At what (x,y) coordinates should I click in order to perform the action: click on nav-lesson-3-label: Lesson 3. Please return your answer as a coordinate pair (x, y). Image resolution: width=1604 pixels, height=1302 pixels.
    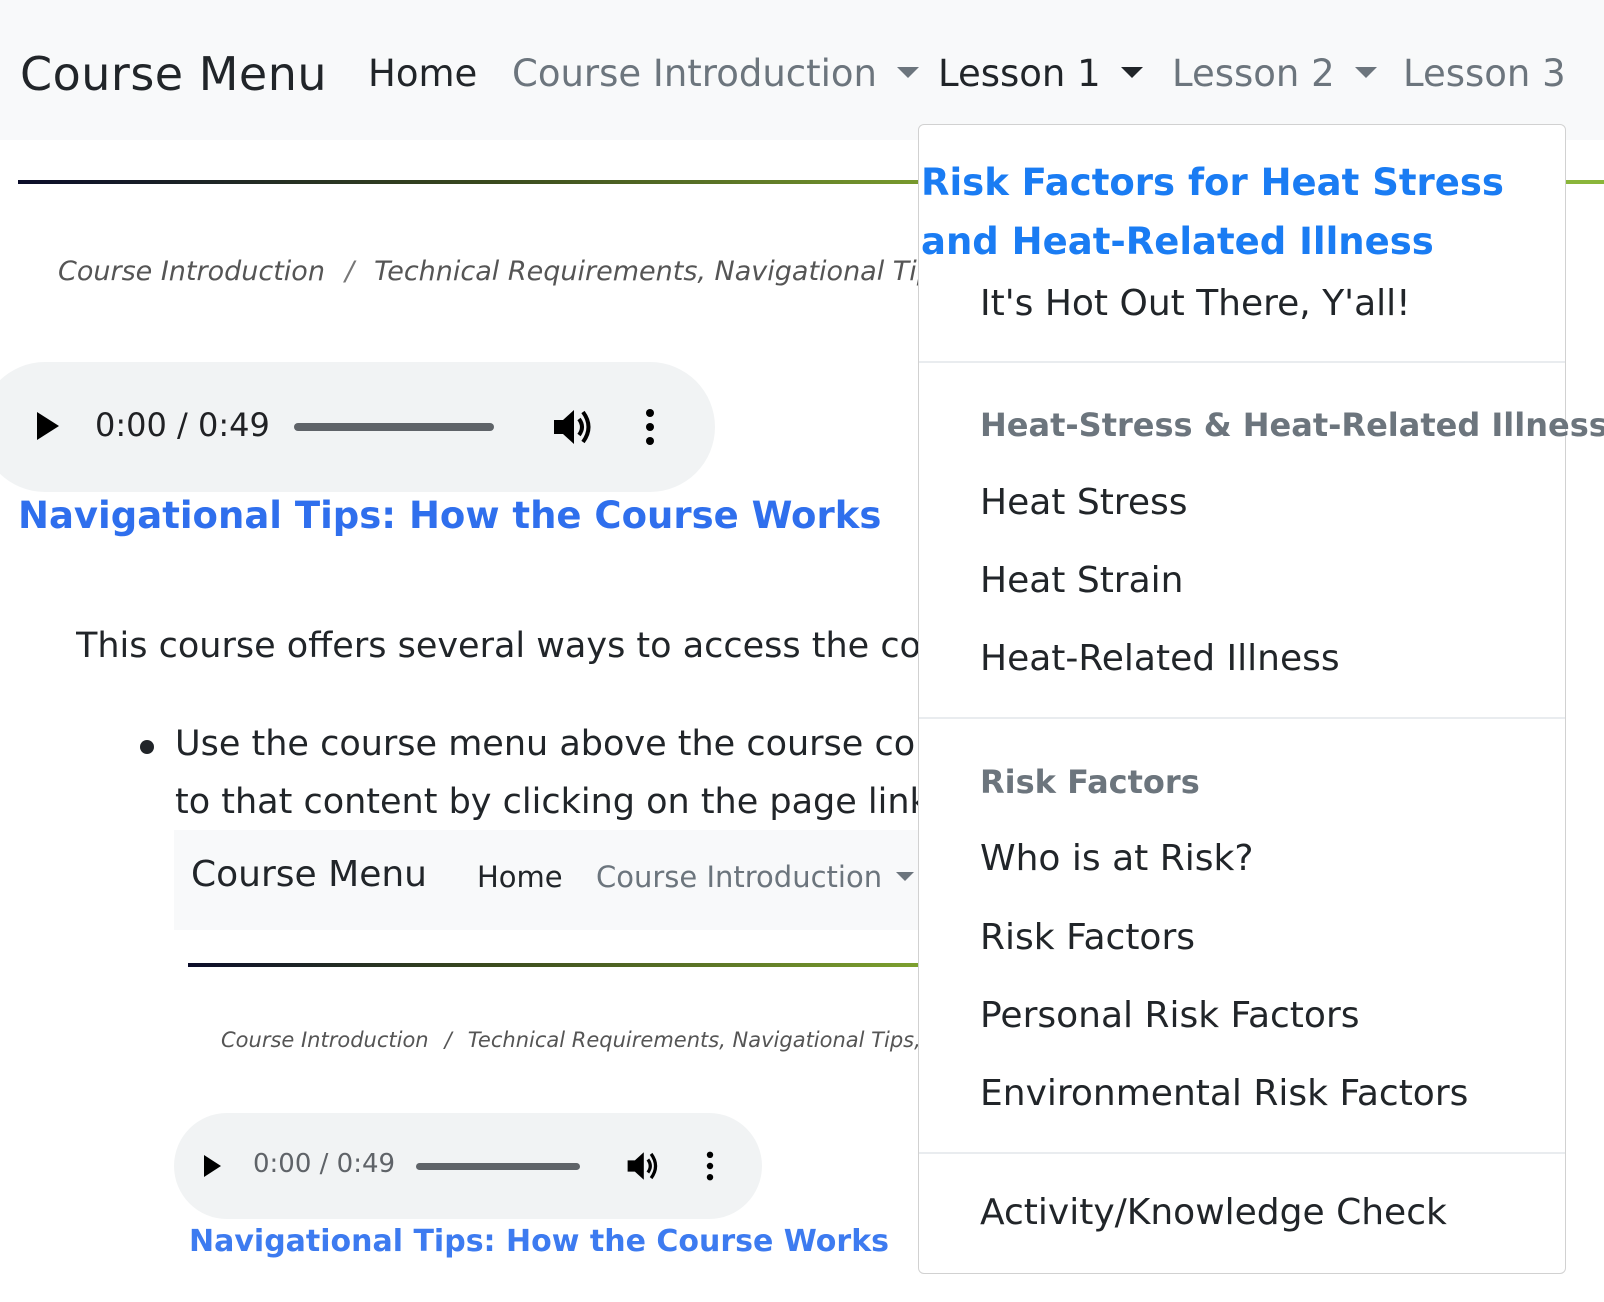
    Looking at the image, I should click on (1484, 73).